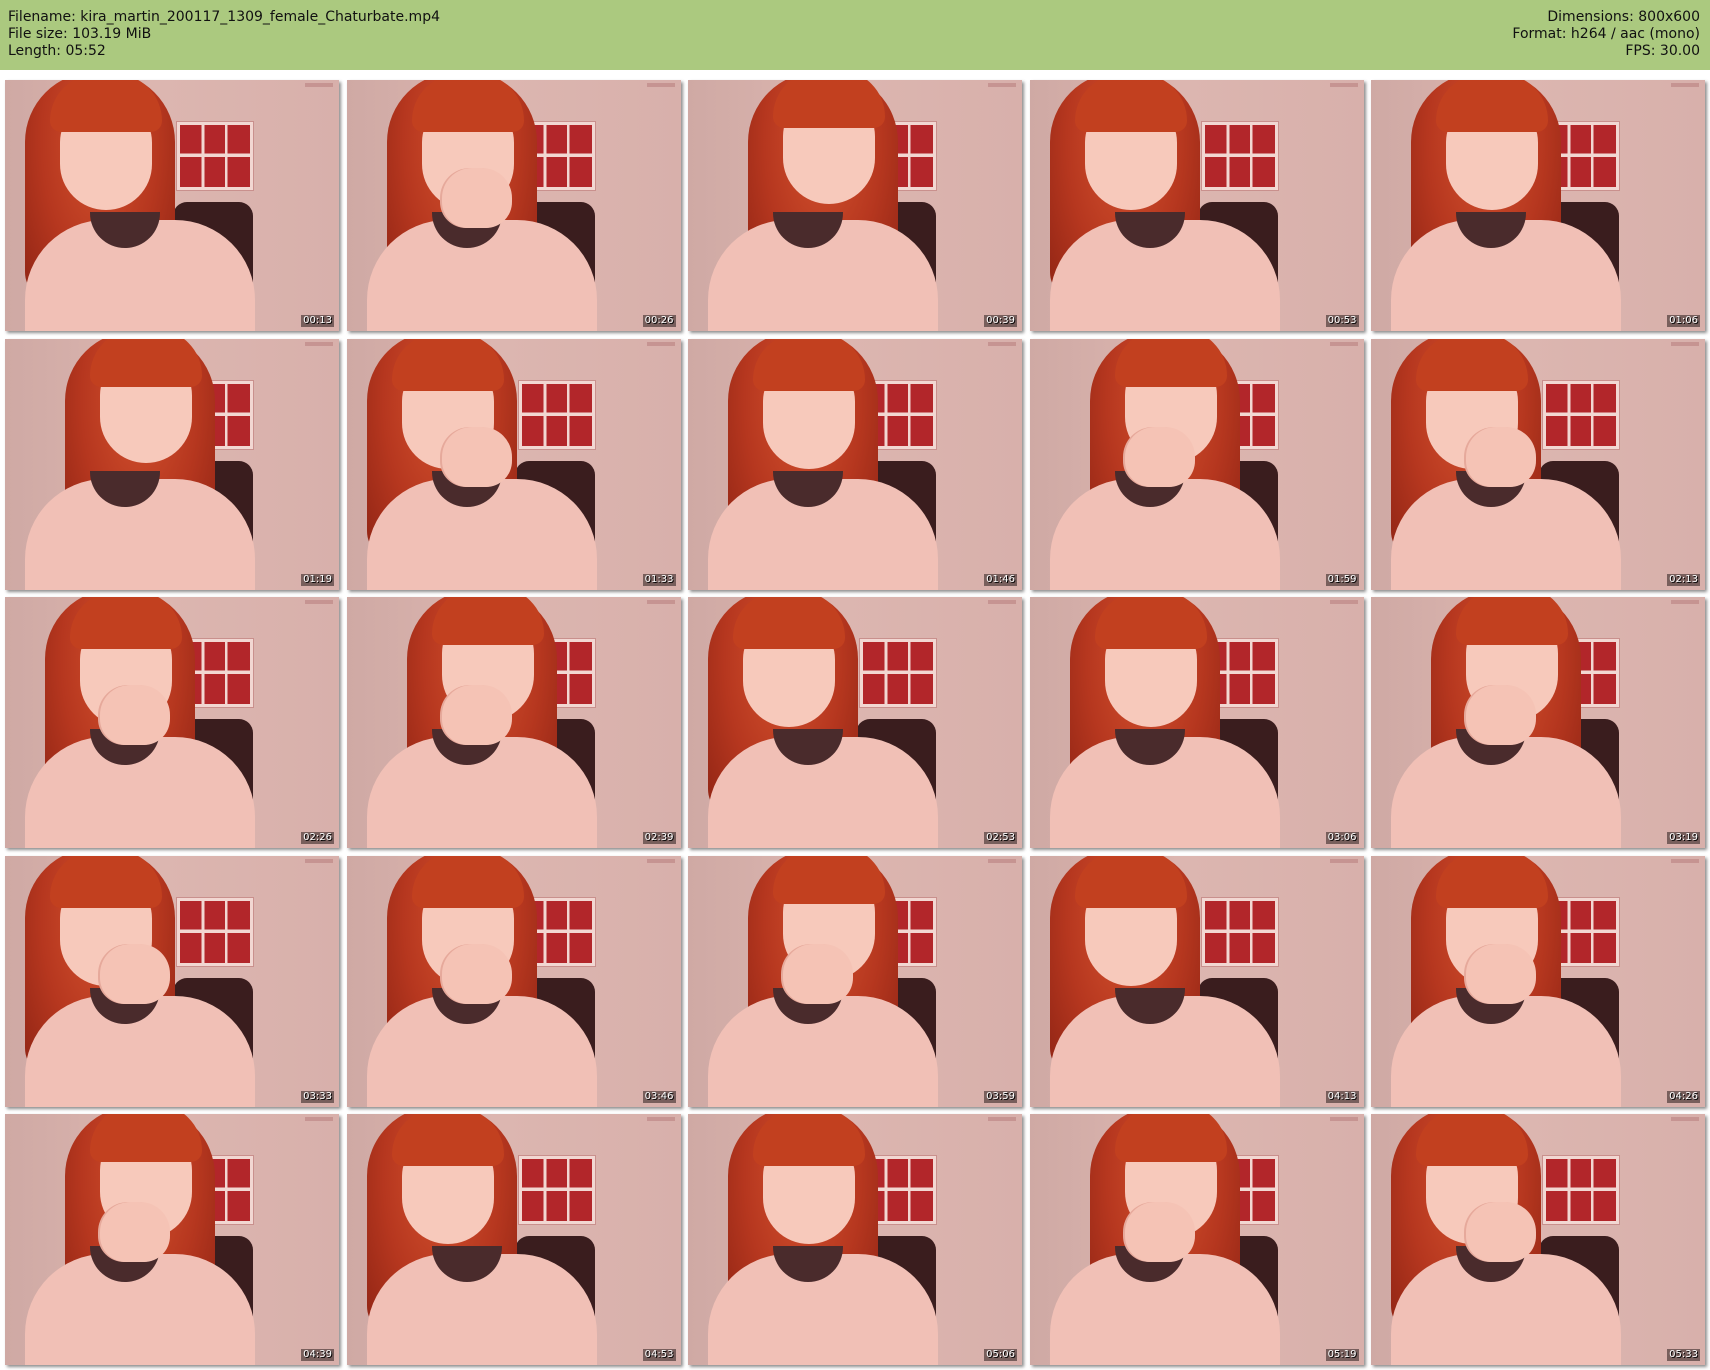  What do you see at coordinates (1683, 838) in the screenshot?
I see `timestamp-label: 03:19` at bounding box center [1683, 838].